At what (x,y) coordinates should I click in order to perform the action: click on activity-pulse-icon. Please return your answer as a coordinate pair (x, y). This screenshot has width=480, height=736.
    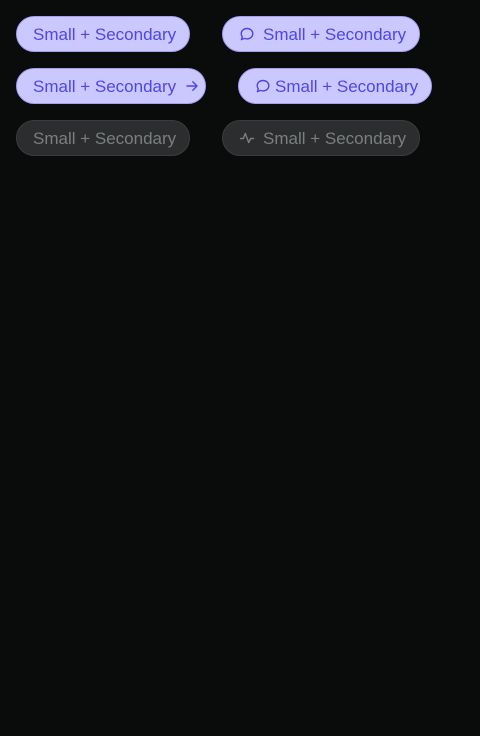
    Looking at the image, I should click on (247, 138).